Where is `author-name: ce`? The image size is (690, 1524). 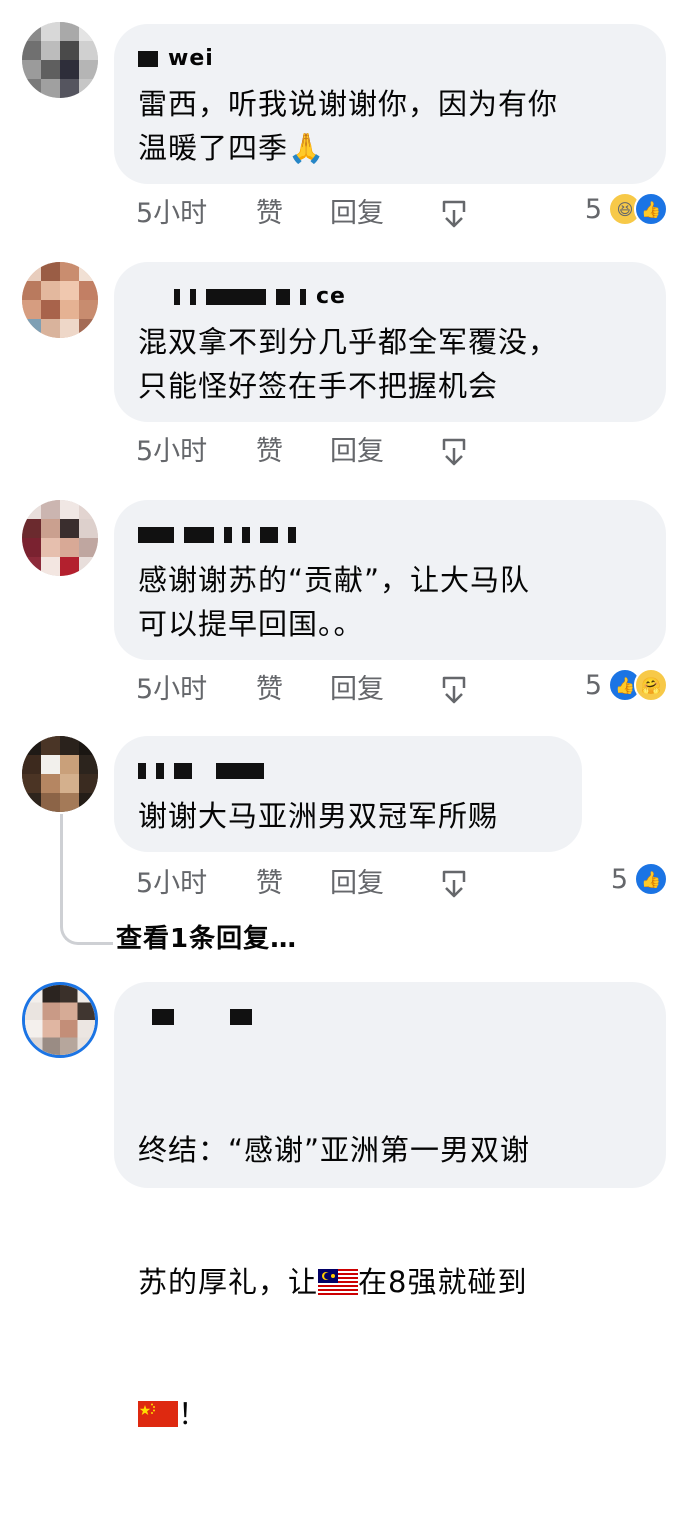
author-name: ce is located at coordinates (390, 297).